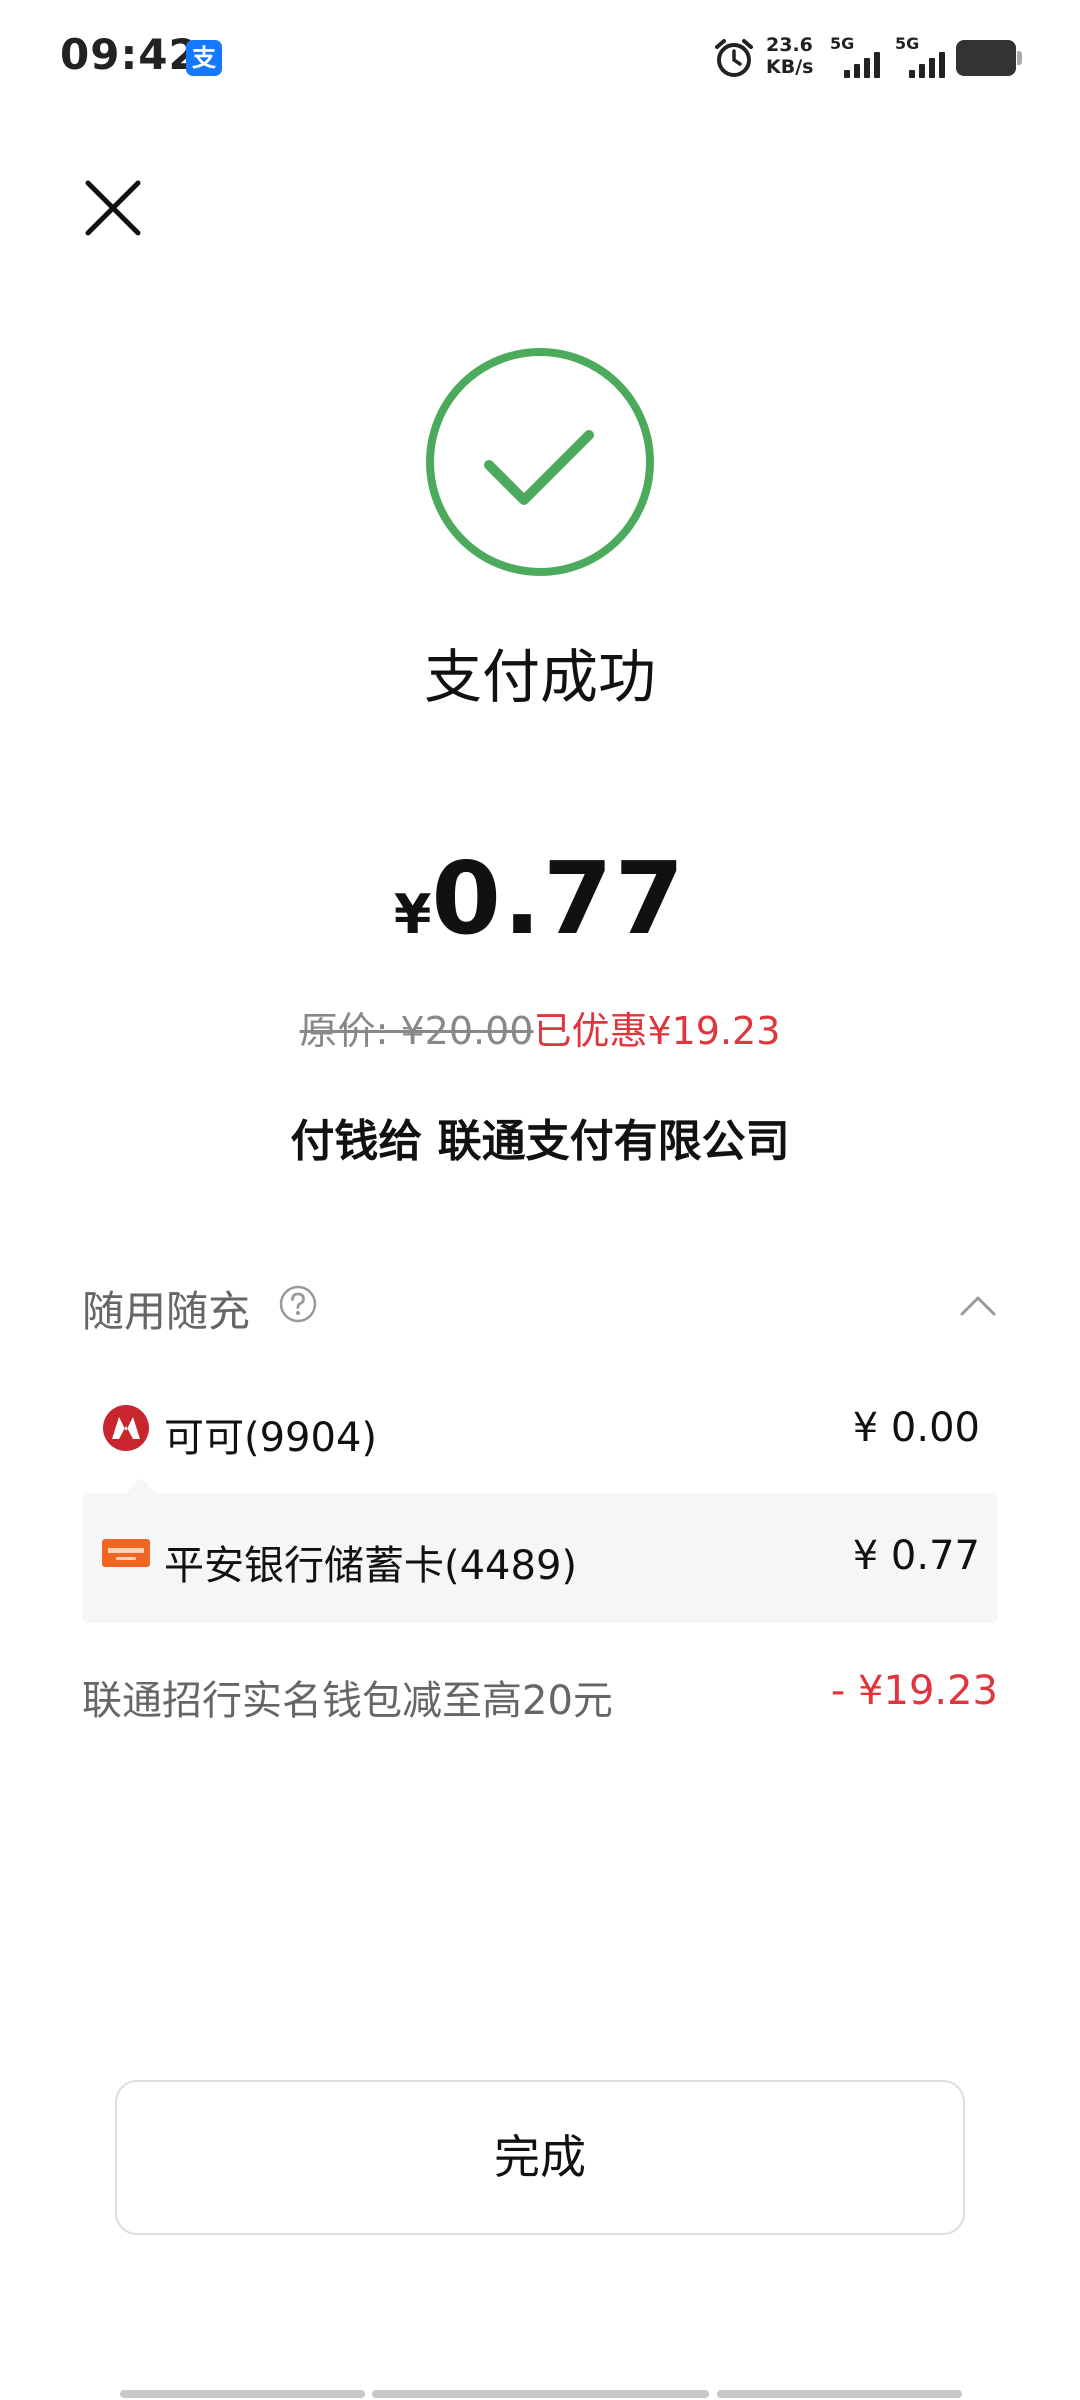 The image size is (1080, 2400). I want to click on network-speed: 23.6 KB/s, so click(796, 56).